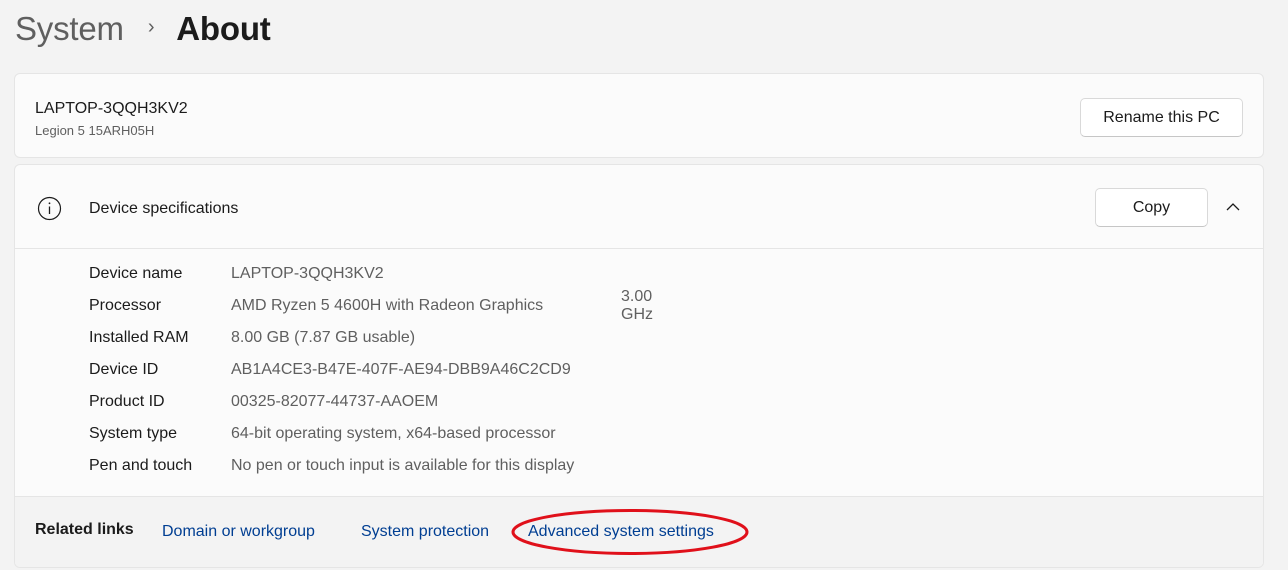  Describe the element at coordinates (307, 273) in the screenshot. I see `spec-value: LAPTOP-3QQH3KV2` at that location.